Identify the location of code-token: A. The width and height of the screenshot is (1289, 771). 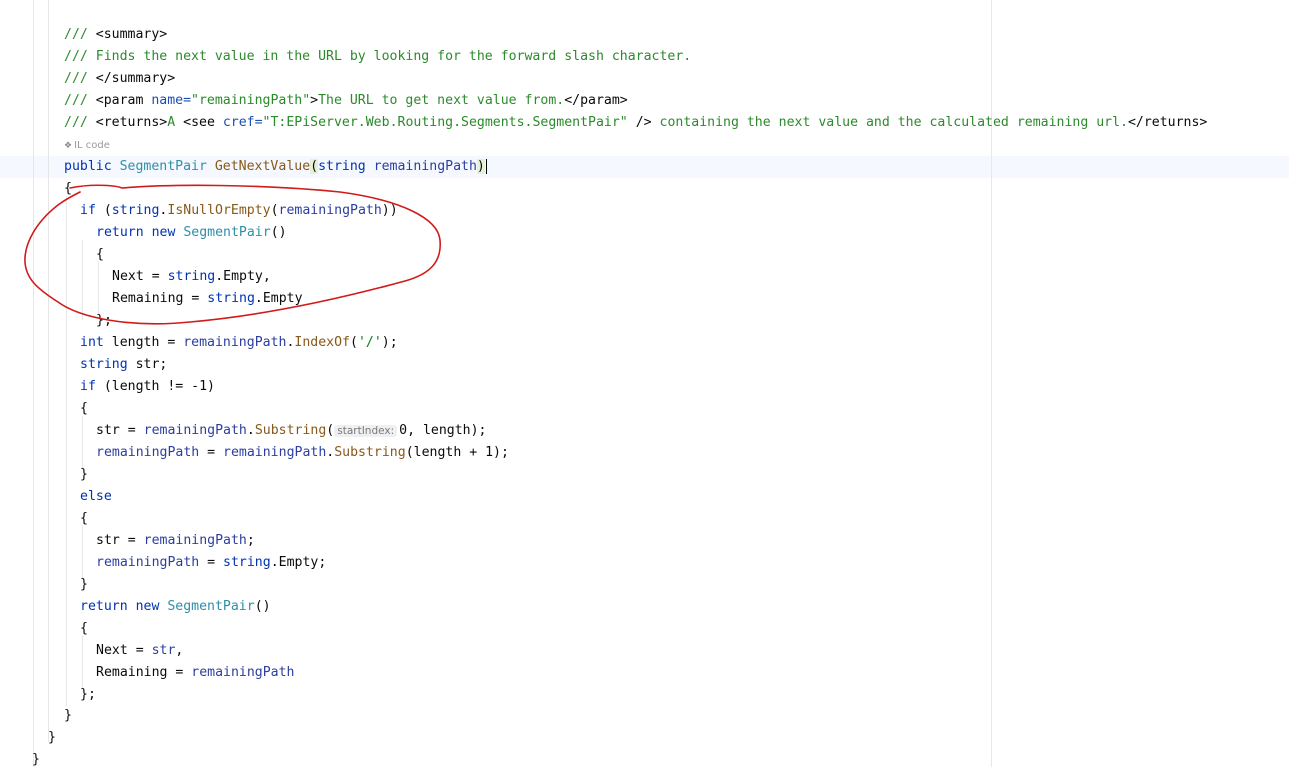
(175, 122).